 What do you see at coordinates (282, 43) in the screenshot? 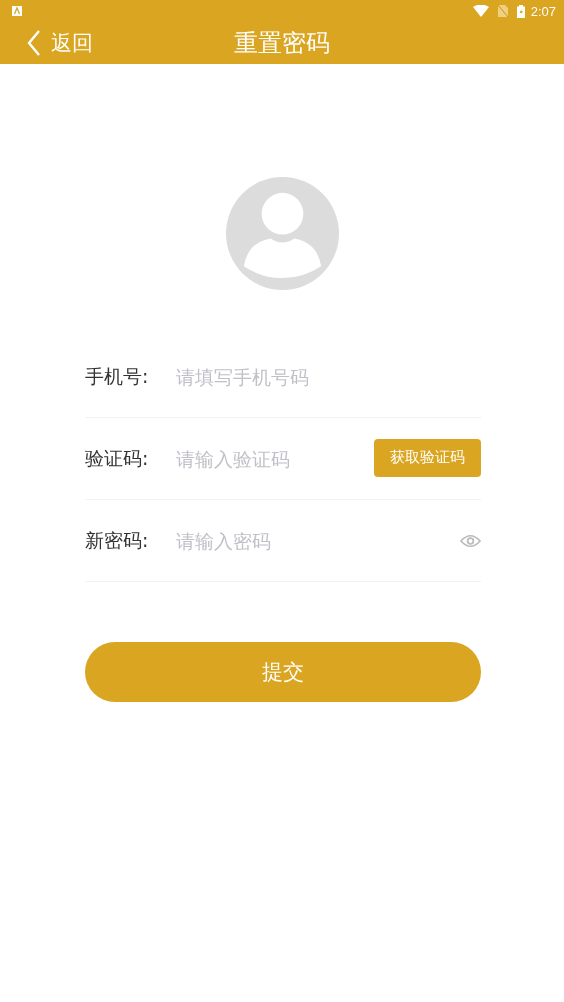
I see `page-title: 重置密码` at bounding box center [282, 43].